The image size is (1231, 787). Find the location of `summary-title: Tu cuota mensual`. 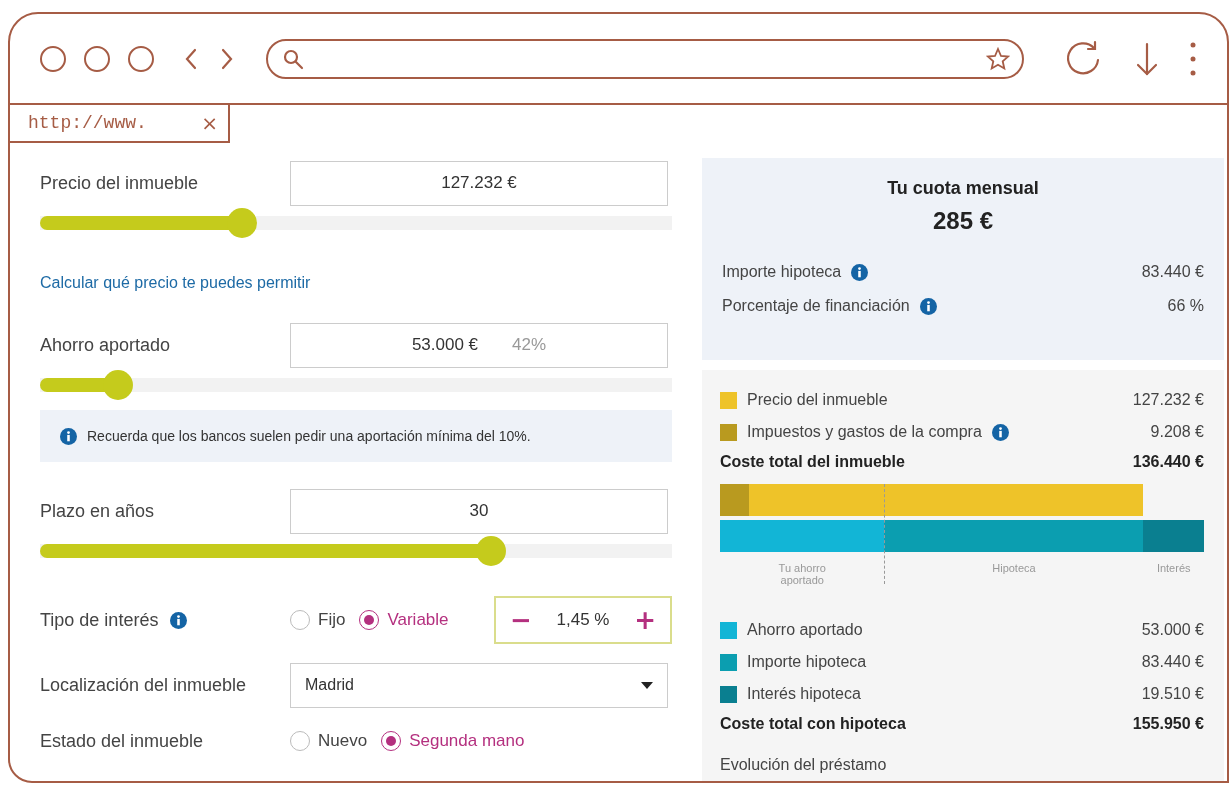

summary-title: Tu cuota mensual is located at coordinates (963, 188).